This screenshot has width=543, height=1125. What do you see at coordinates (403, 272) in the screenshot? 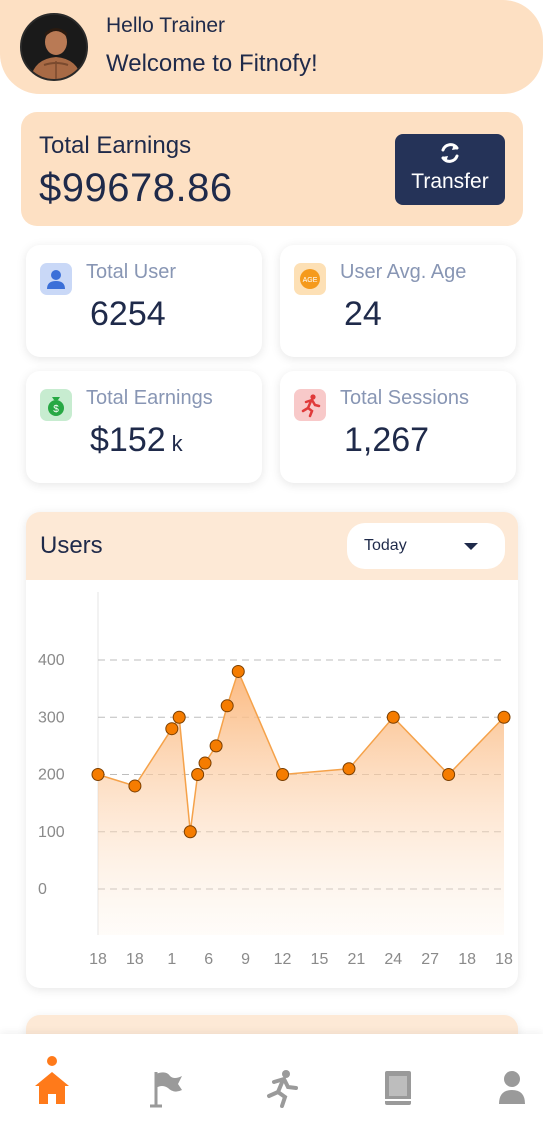
I see `stat-title: User Avg. Age` at bounding box center [403, 272].